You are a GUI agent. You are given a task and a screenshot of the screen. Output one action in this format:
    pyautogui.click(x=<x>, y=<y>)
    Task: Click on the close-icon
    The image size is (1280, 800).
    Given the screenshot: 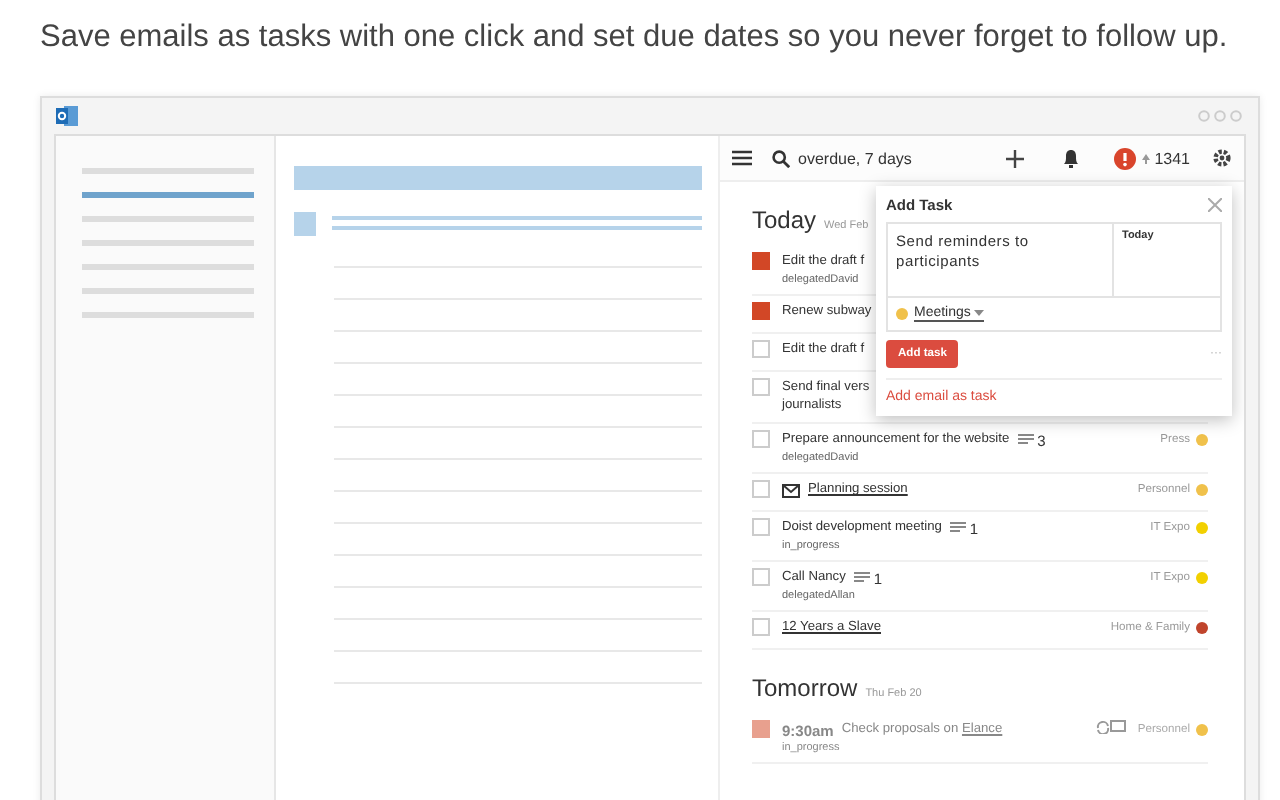 What is the action you would take?
    pyautogui.click(x=1215, y=205)
    